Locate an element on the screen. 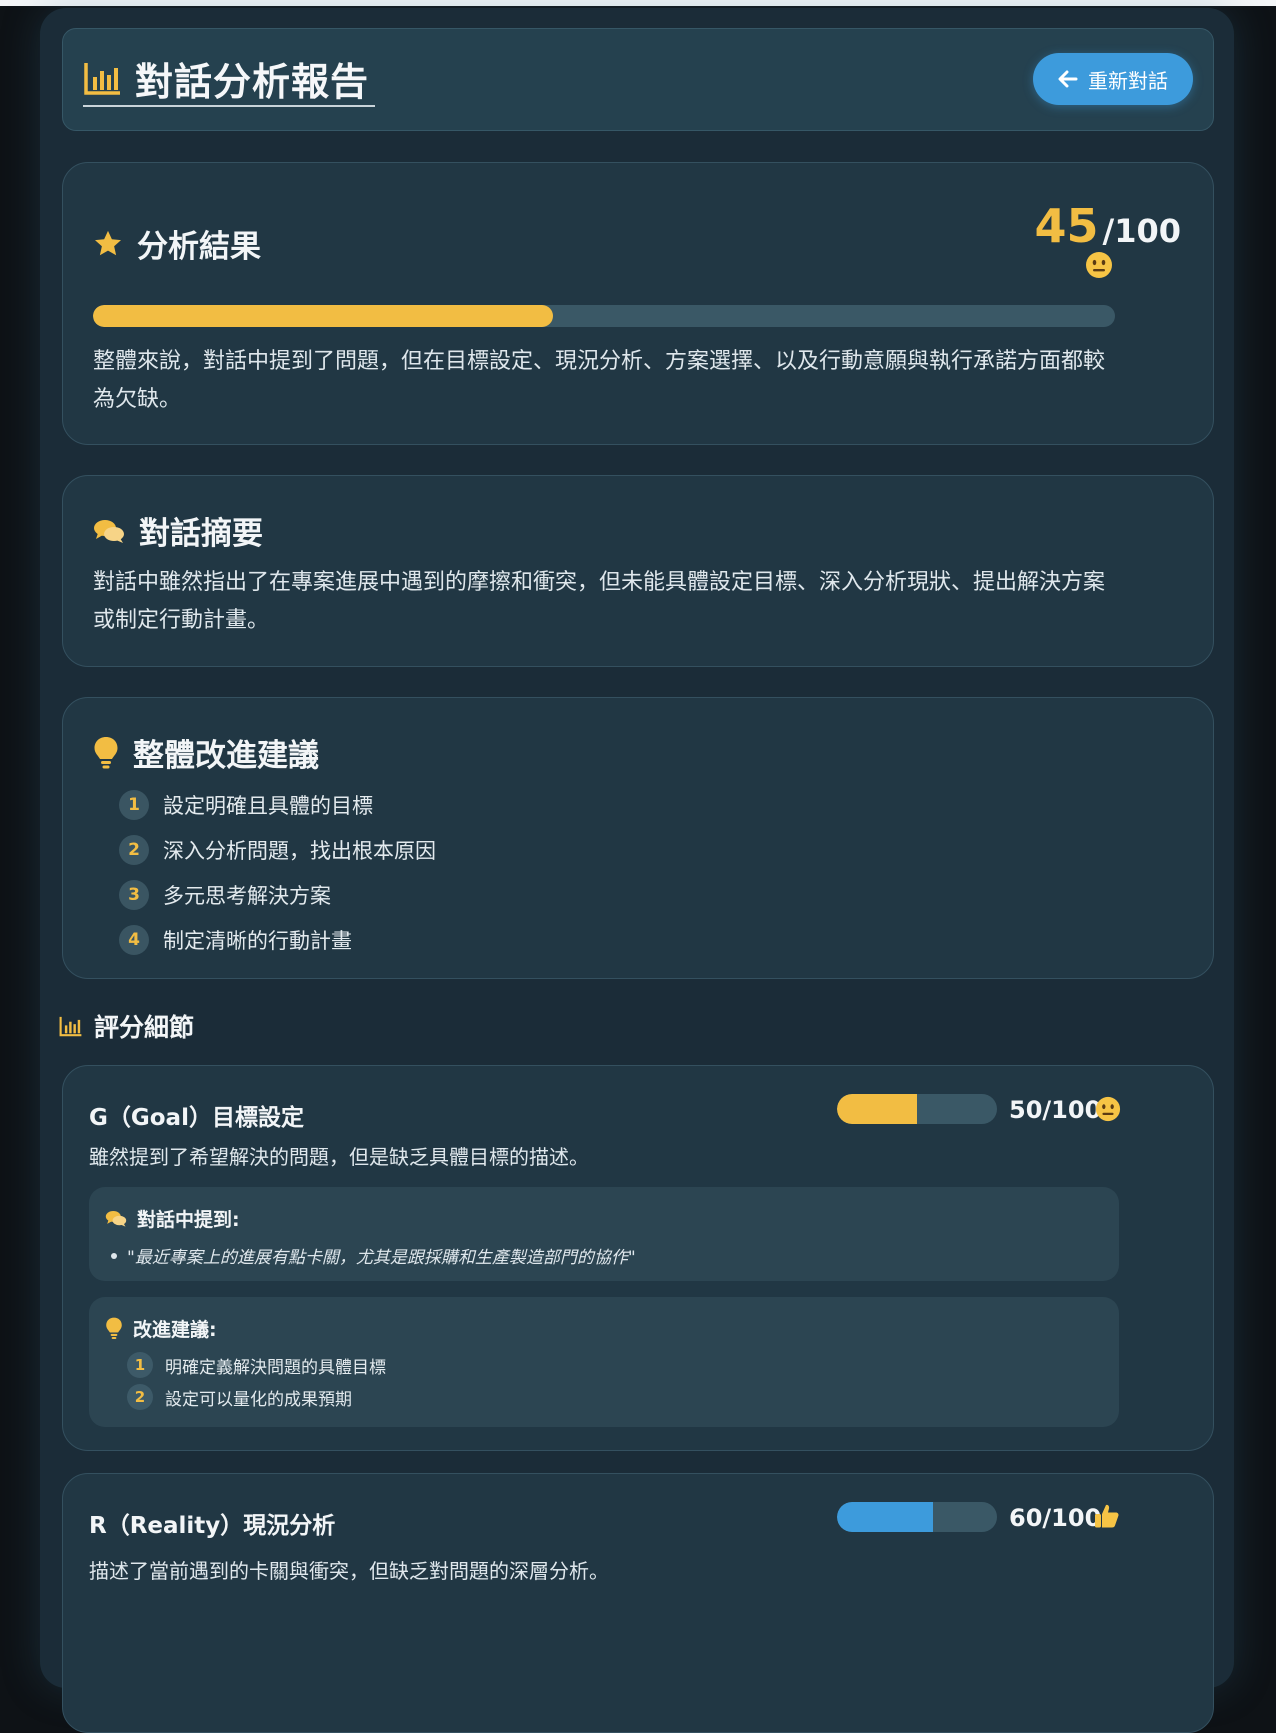 The image size is (1276, 1733). restart-button-label: 重新對話 is located at coordinates (1128, 80).